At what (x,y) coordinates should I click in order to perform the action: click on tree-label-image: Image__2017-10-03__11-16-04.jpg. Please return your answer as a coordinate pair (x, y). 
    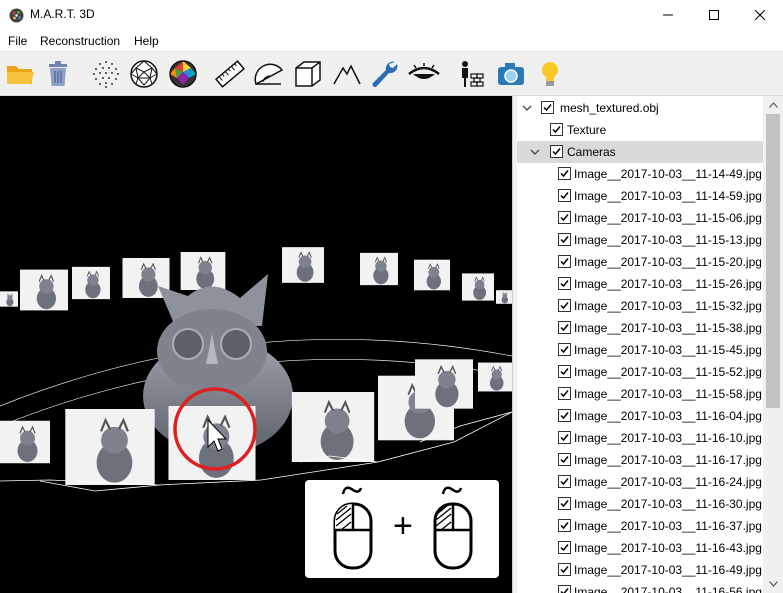
    Looking at the image, I should click on (668, 416).